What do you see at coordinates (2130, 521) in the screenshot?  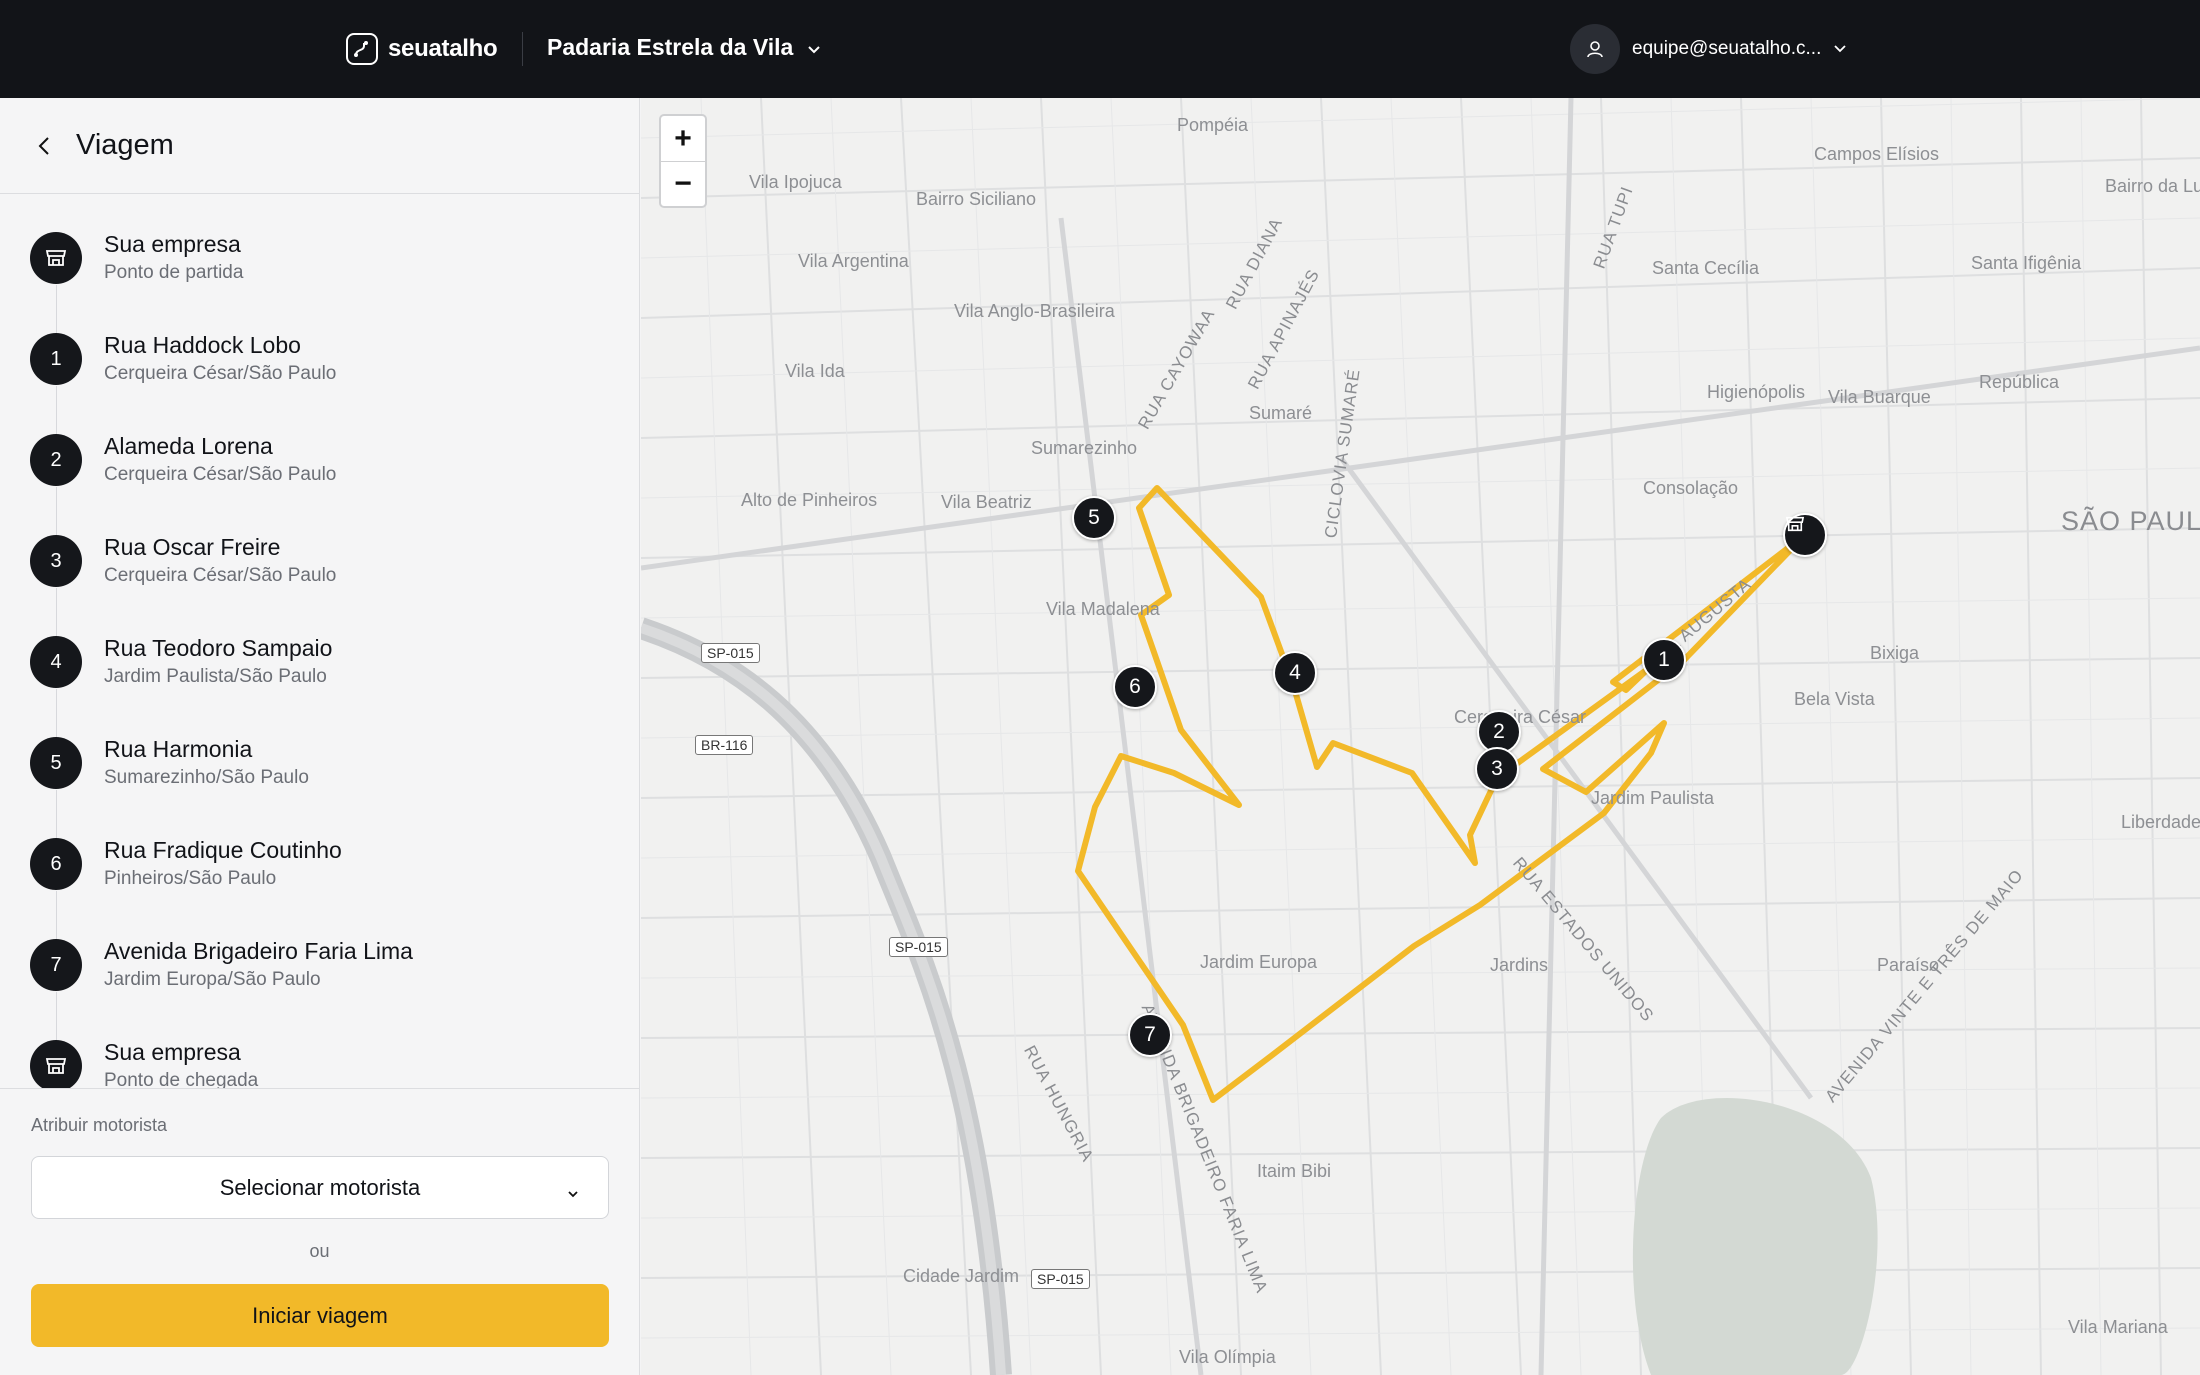 I see `map-label: SÃO PAULO` at bounding box center [2130, 521].